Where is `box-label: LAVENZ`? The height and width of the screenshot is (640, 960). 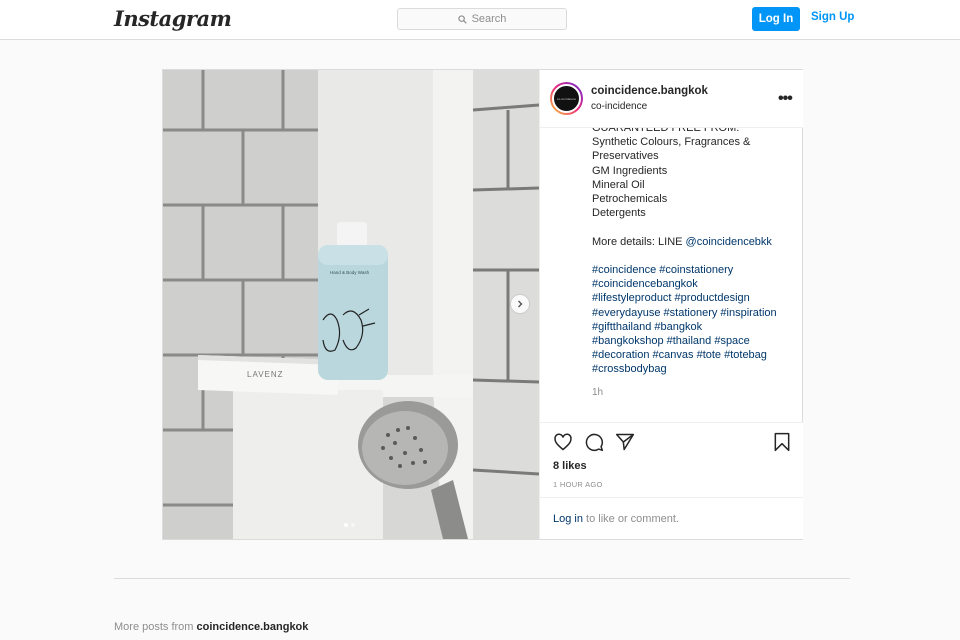
box-label: LAVENZ is located at coordinates (265, 374).